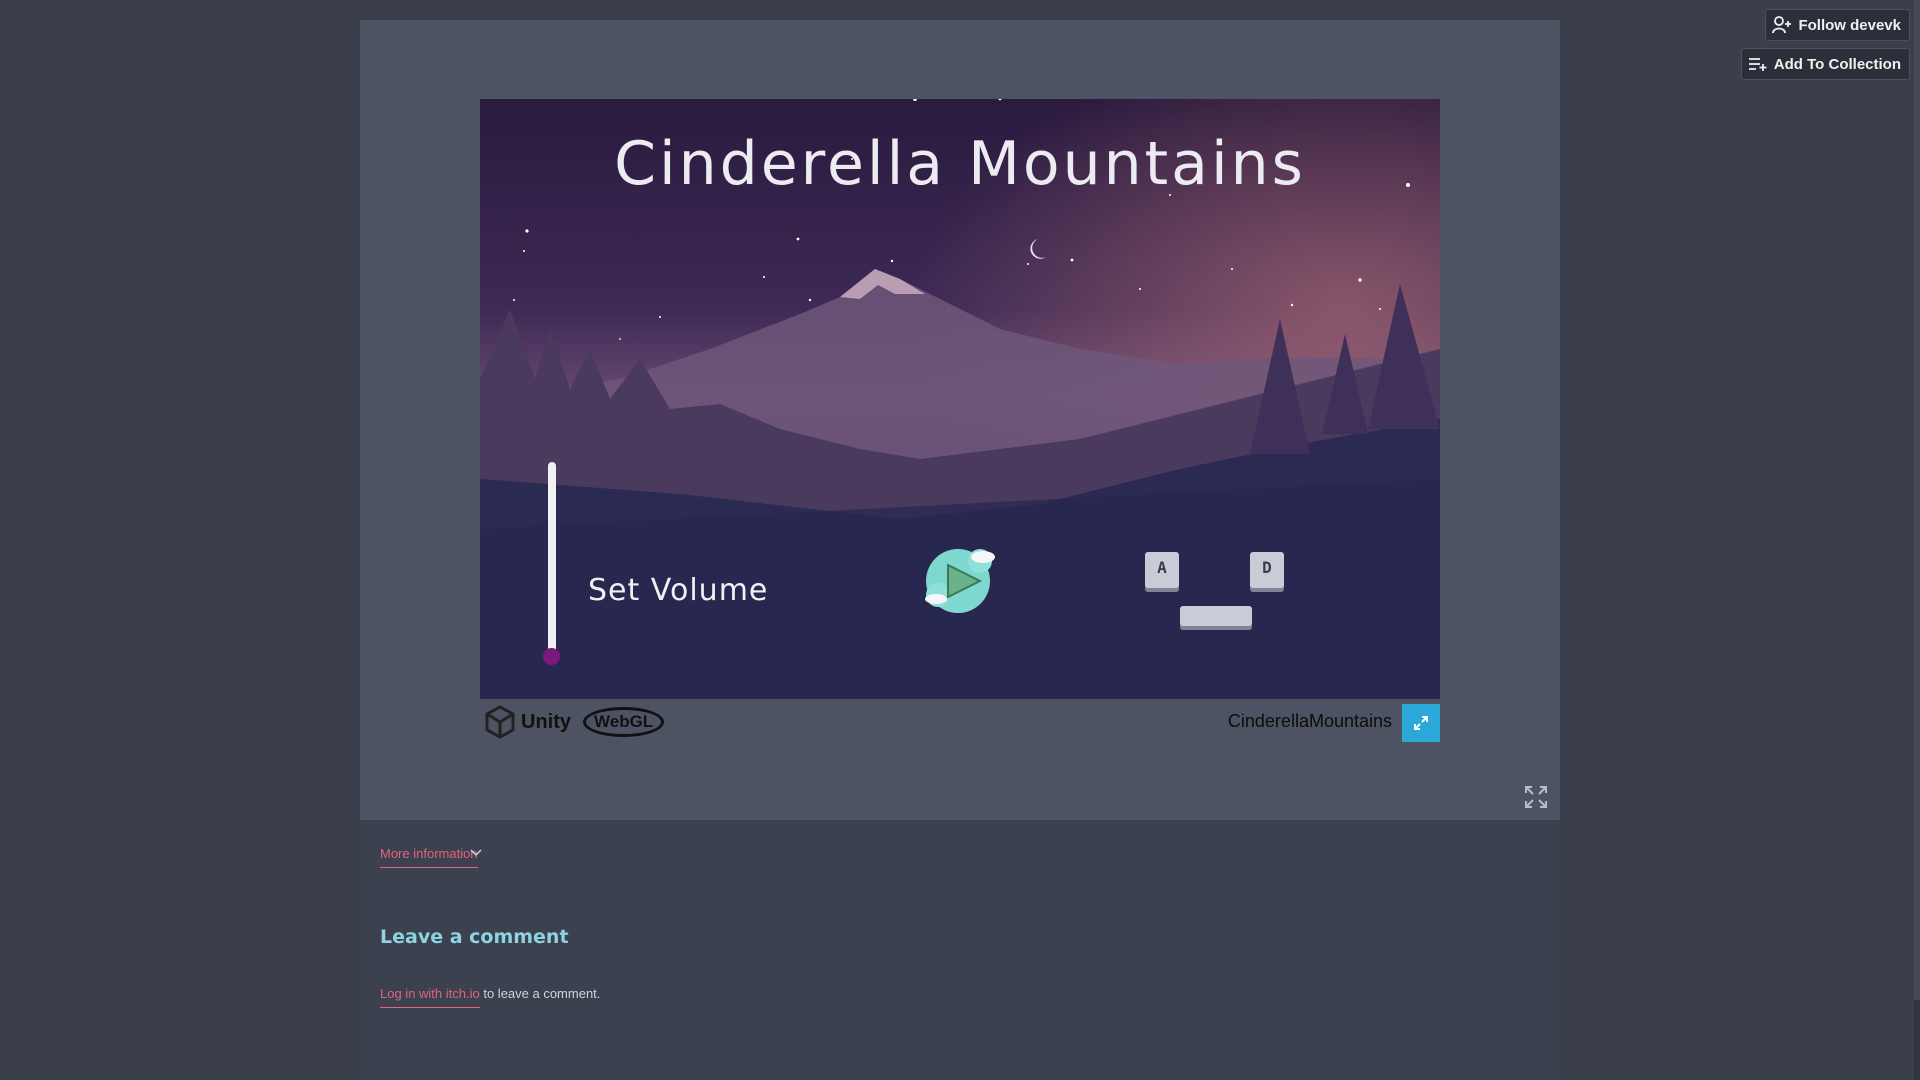 This screenshot has width=1920, height=1080. I want to click on collection-label: Add To Collection, so click(1837, 64).